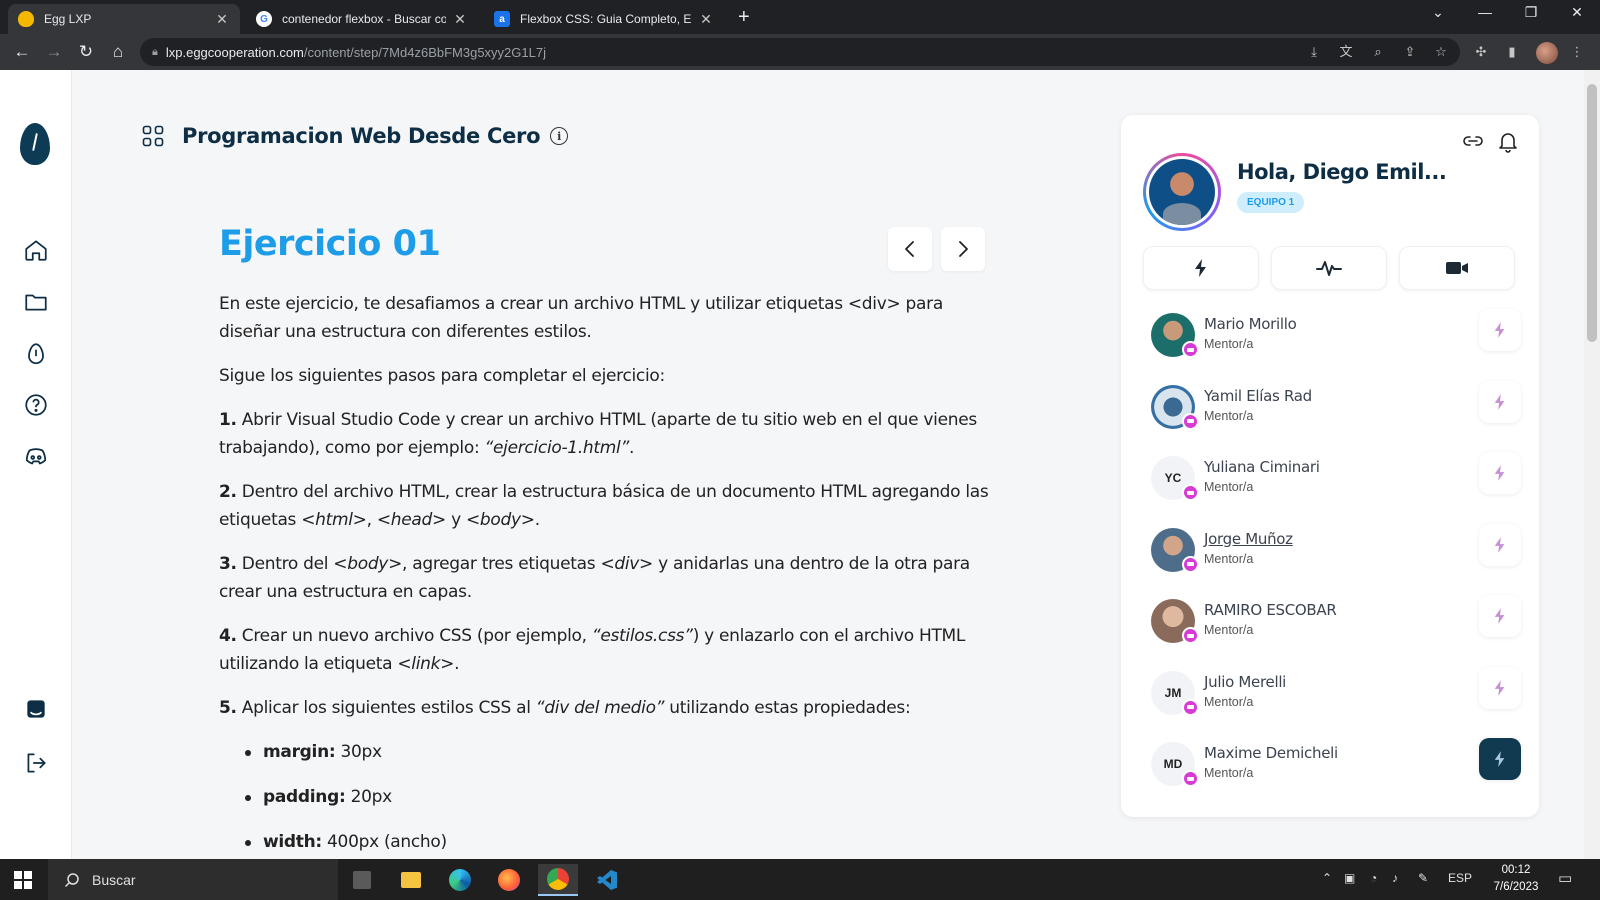 Image resolution: width=1600 pixels, height=900 pixels. Describe the element at coordinates (1190, 421) in the screenshot. I see `graduation-cap-icon` at that location.